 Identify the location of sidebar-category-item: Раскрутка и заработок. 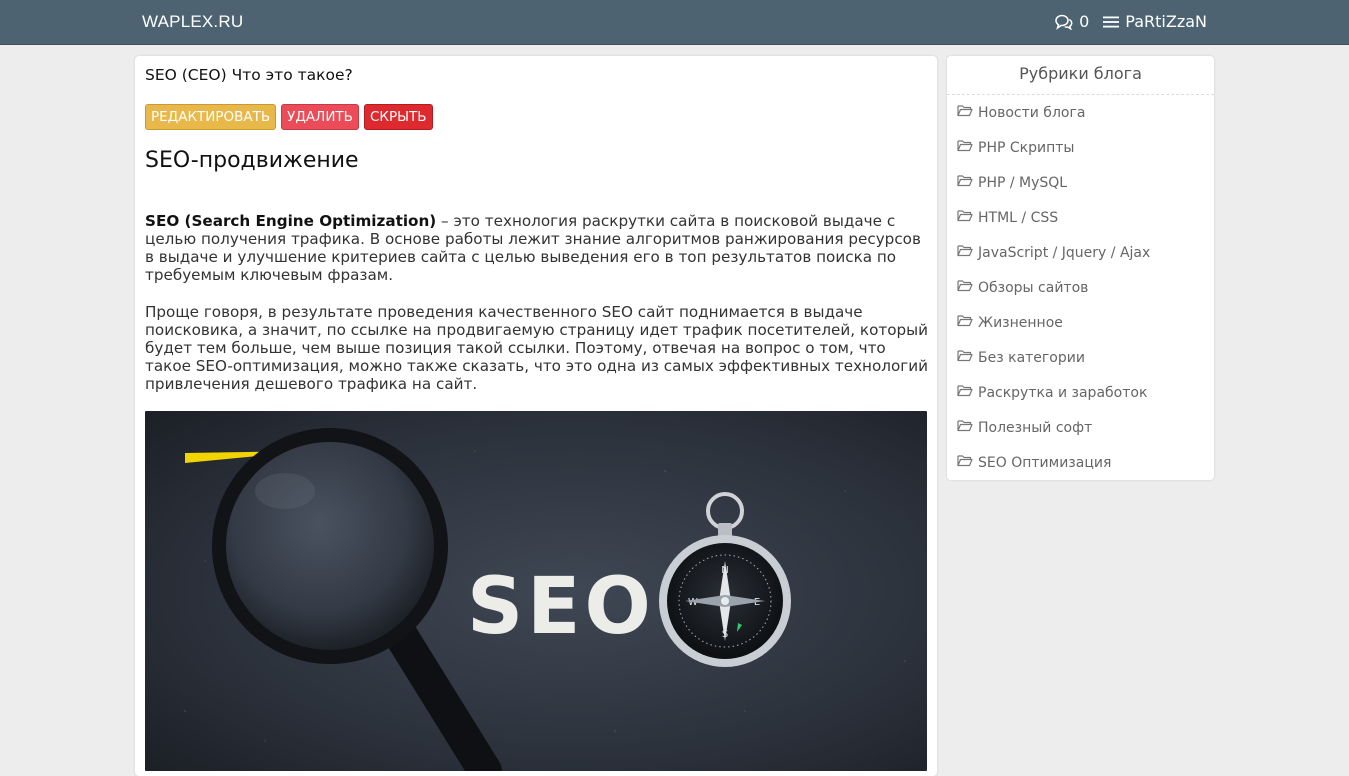
(1080, 392).